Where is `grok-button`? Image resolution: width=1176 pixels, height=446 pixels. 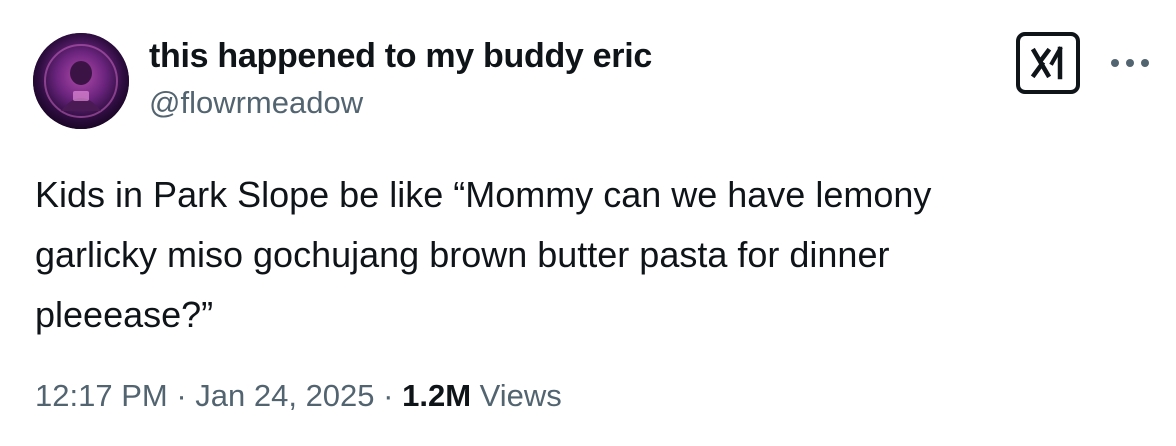
grok-button is located at coordinates (1048, 63).